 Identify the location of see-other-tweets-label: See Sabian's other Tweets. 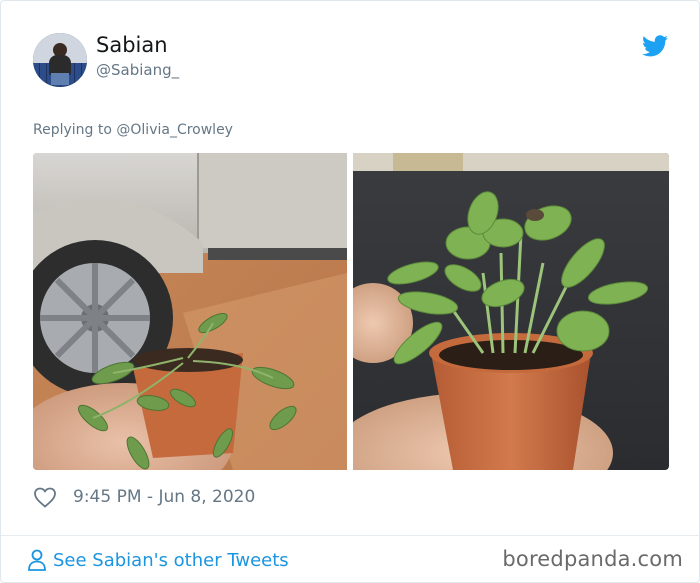
(171, 560).